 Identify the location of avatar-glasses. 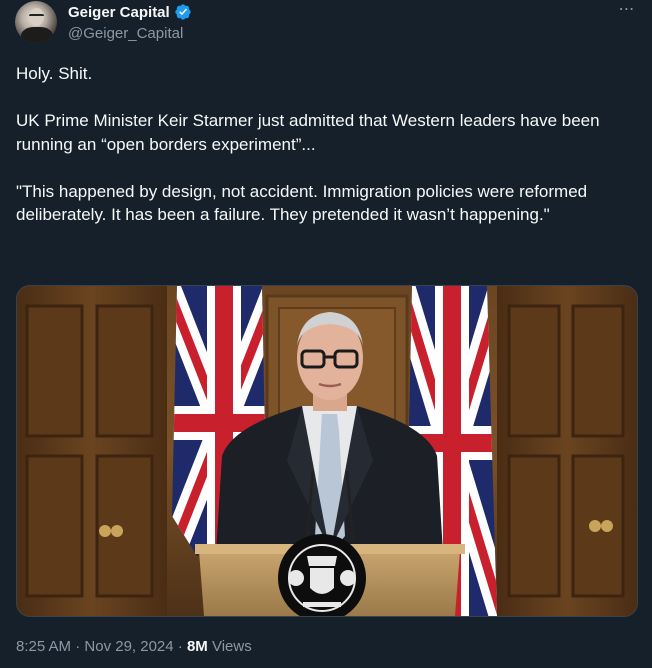
(36, 17).